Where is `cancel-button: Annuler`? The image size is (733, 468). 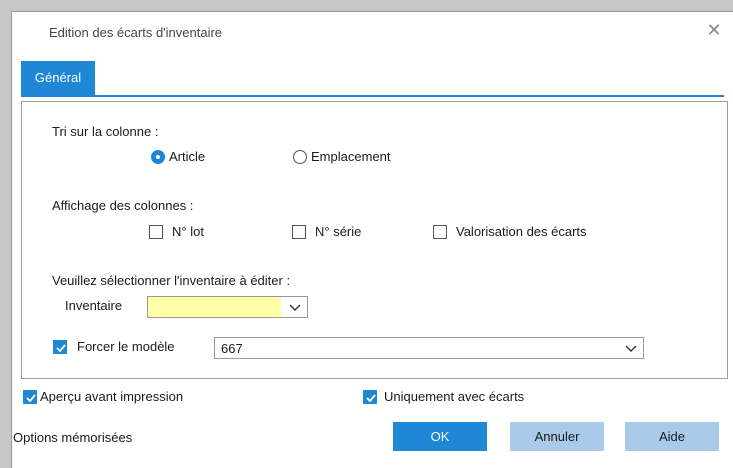
cancel-button: Annuler is located at coordinates (557, 436).